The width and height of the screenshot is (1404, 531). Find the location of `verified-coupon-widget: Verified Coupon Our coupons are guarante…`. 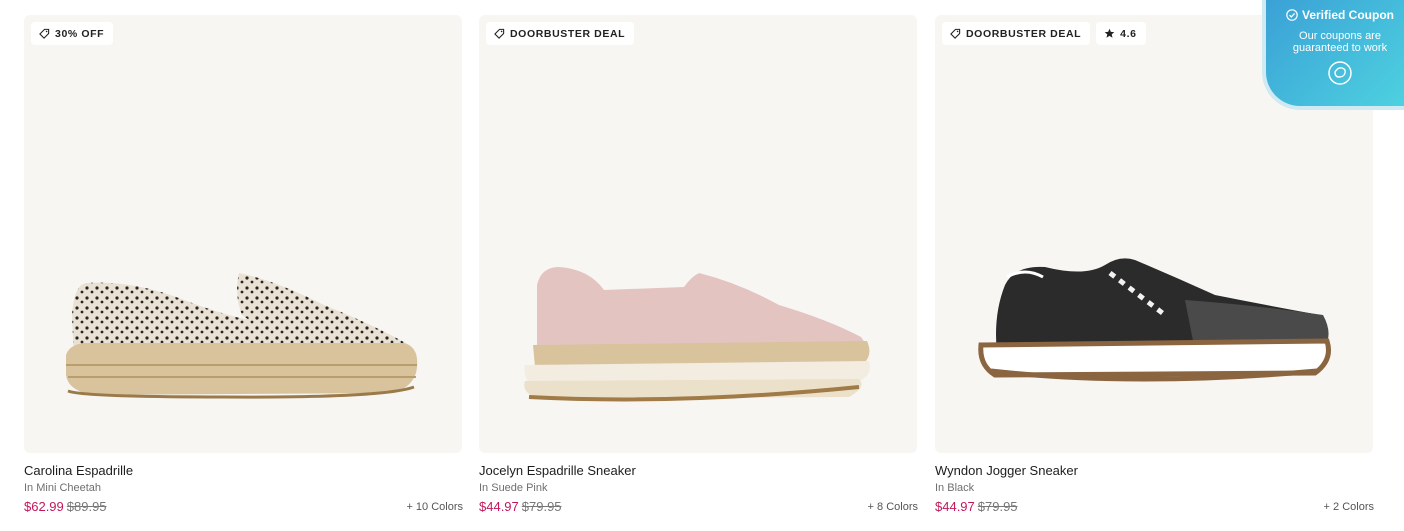

verified-coupon-widget: Verified Coupon Our coupons are guarante… is located at coordinates (1333, 55).